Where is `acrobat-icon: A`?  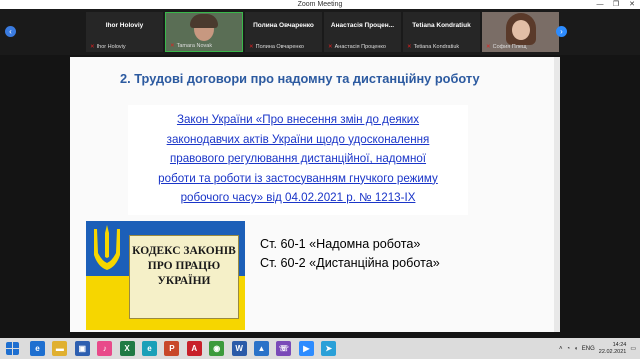 acrobat-icon: A is located at coordinates (194, 348).